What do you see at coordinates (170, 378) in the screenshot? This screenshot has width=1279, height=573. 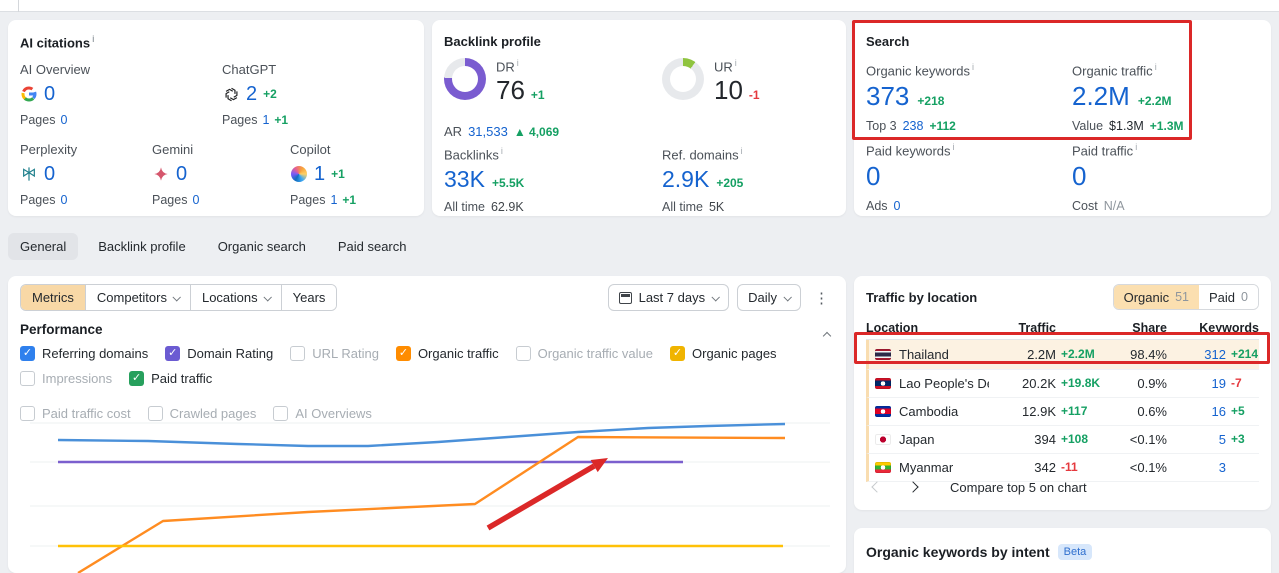 I see `checkbox-paid-traffic: Paid traffic` at bounding box center [170, 378].